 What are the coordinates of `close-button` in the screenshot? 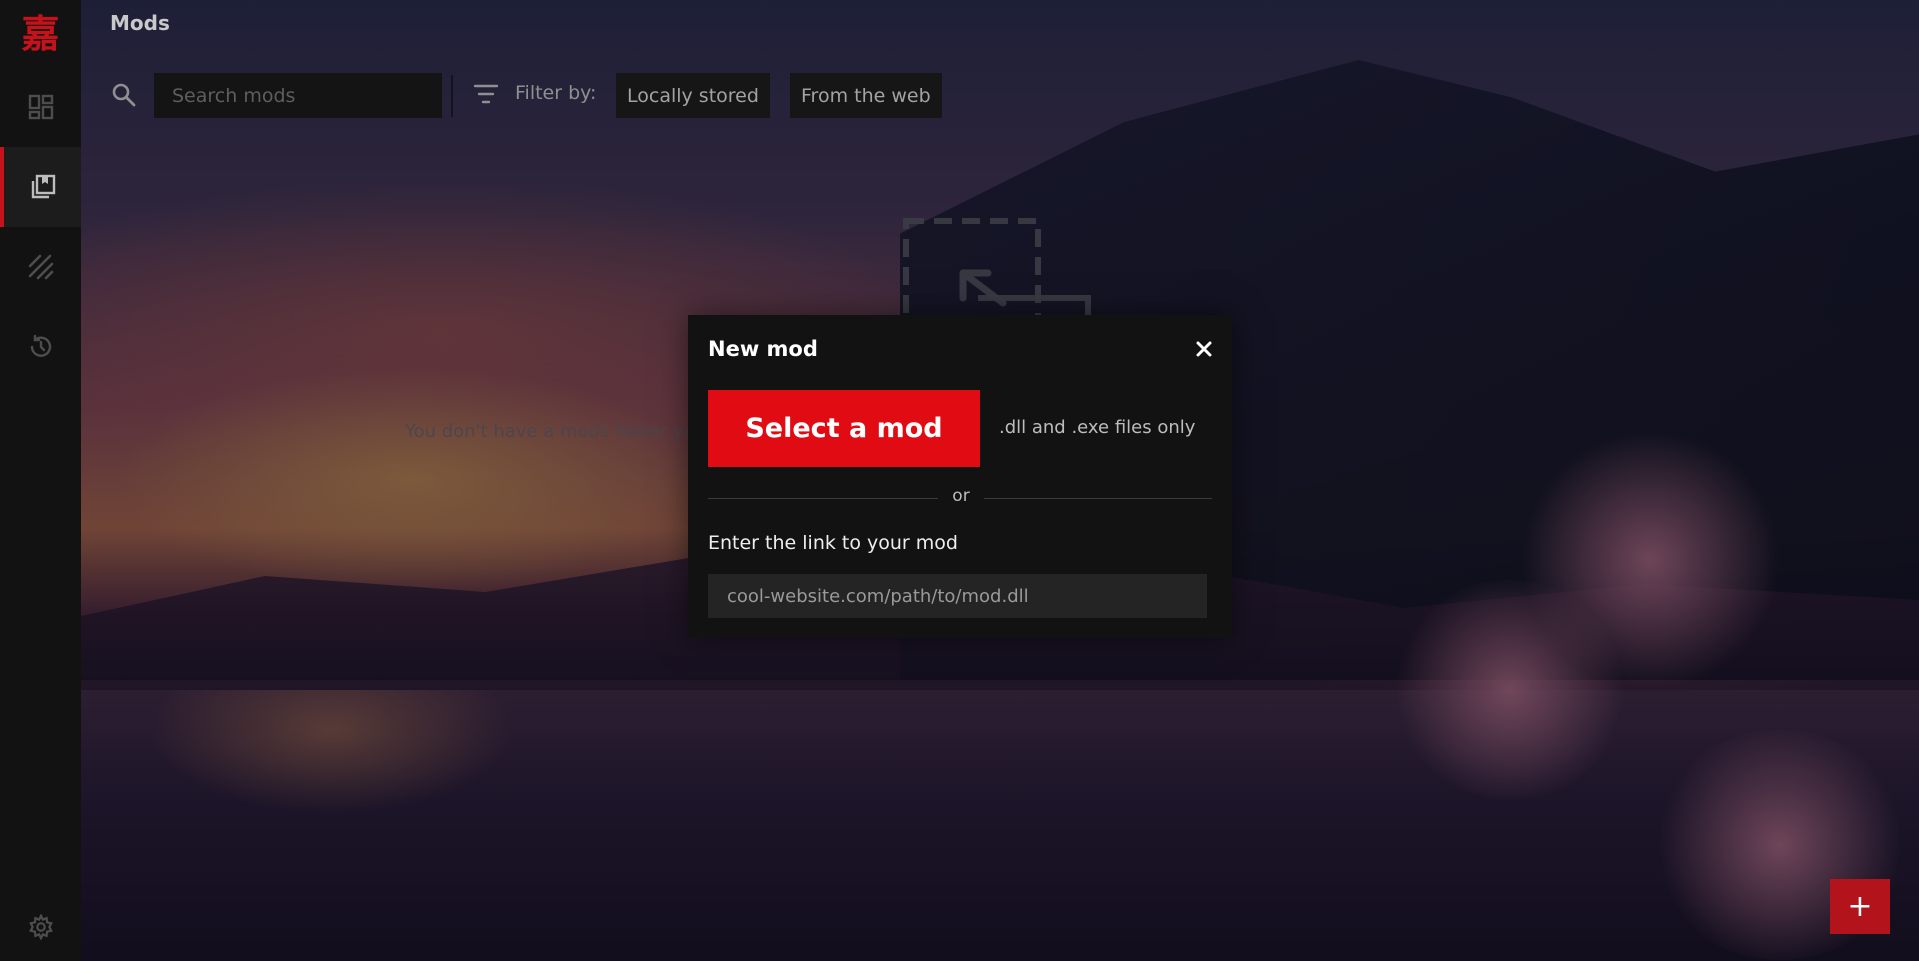 It's located at (1204, 349).